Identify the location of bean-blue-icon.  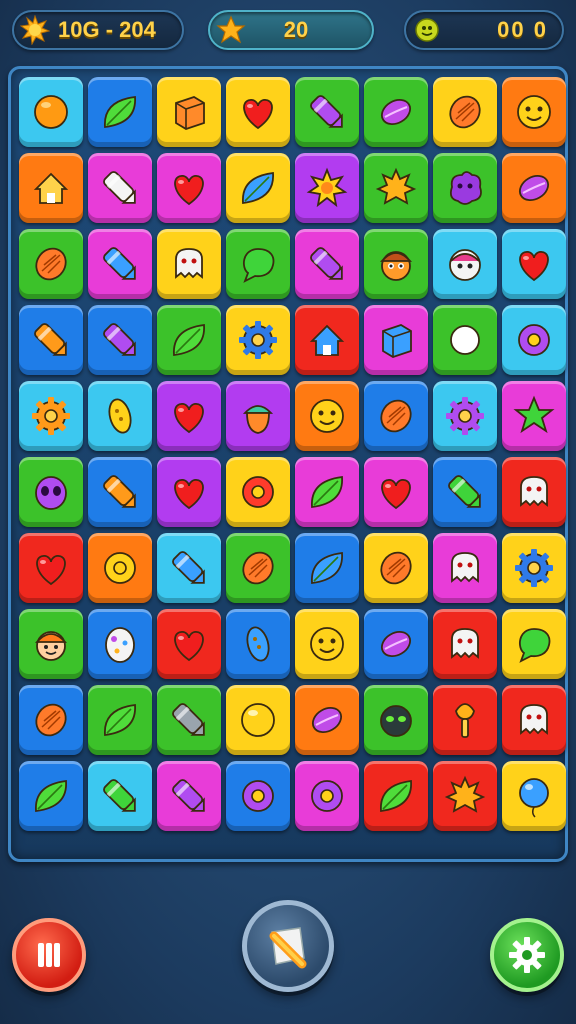
(258, 644).